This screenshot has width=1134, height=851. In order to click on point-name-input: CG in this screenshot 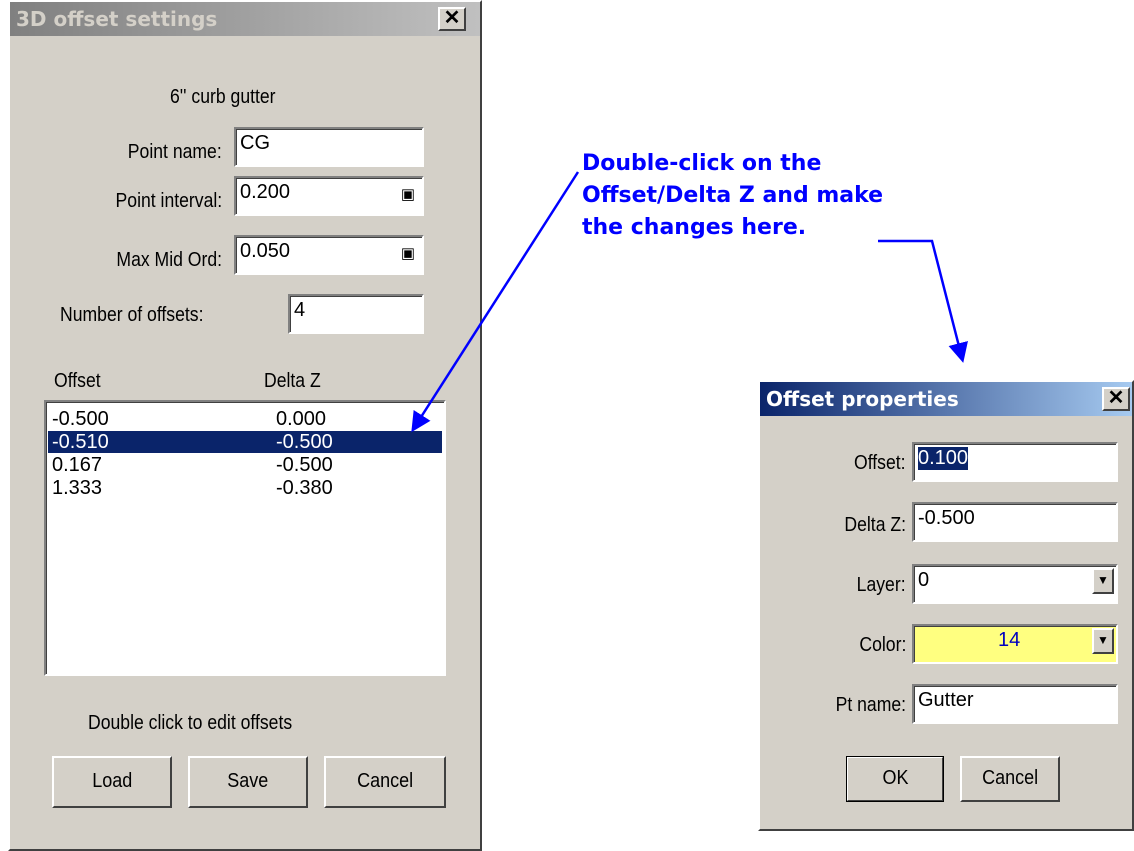, I will do `click(329, 147)`.